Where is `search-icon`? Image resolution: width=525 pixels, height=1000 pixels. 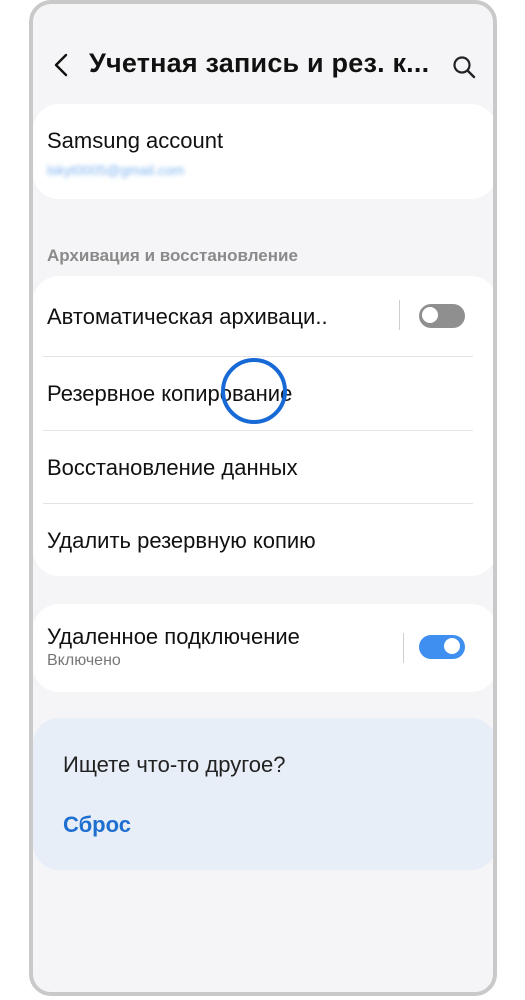
search-icon is located at coordinates (464, 67).